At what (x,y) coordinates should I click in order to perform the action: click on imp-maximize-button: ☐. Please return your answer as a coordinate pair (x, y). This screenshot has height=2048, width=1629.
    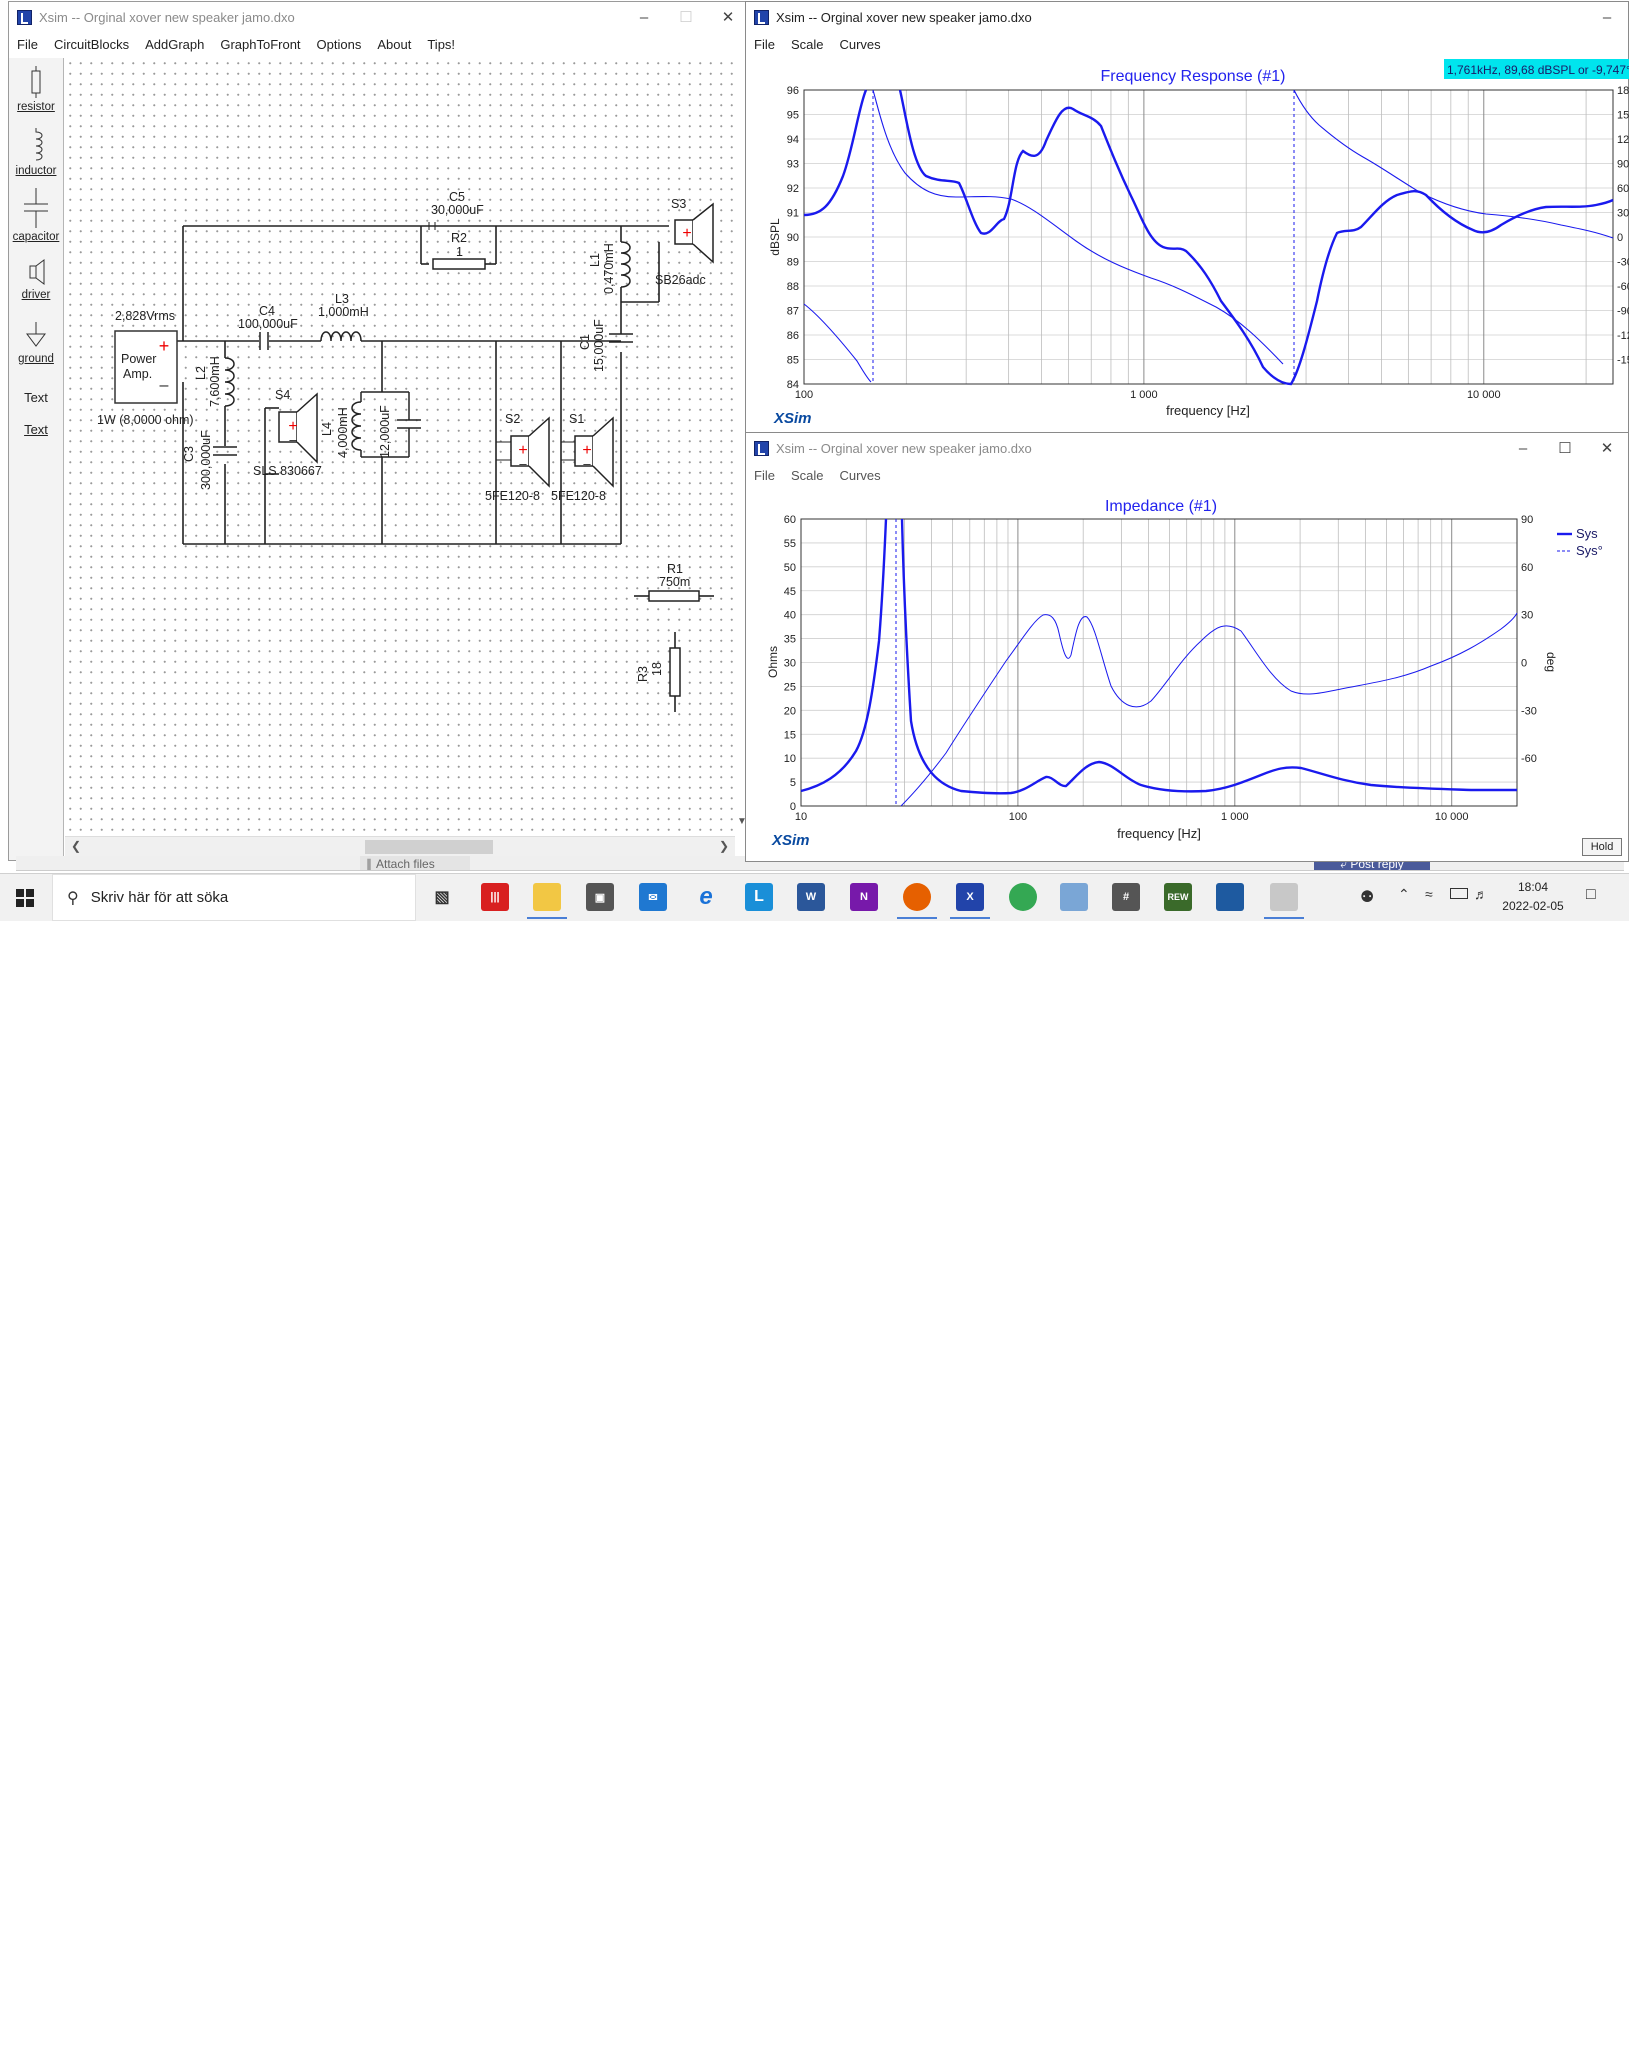
    Looking at the image, I should click on (1565, 448).